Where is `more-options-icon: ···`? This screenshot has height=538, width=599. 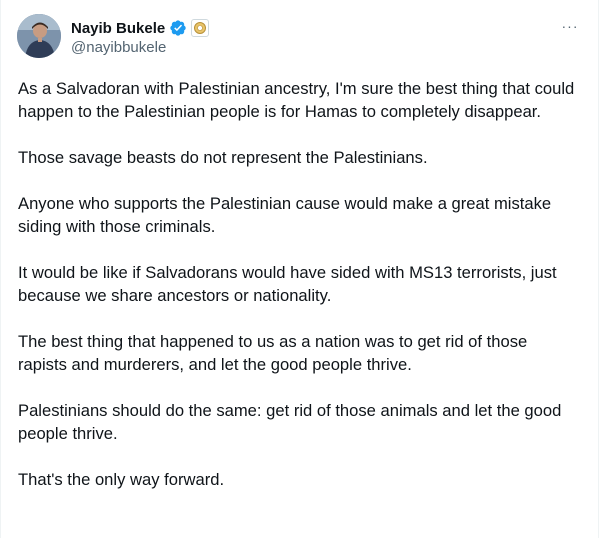
more-options-icon: ··· is located at coordinates (570, 26).